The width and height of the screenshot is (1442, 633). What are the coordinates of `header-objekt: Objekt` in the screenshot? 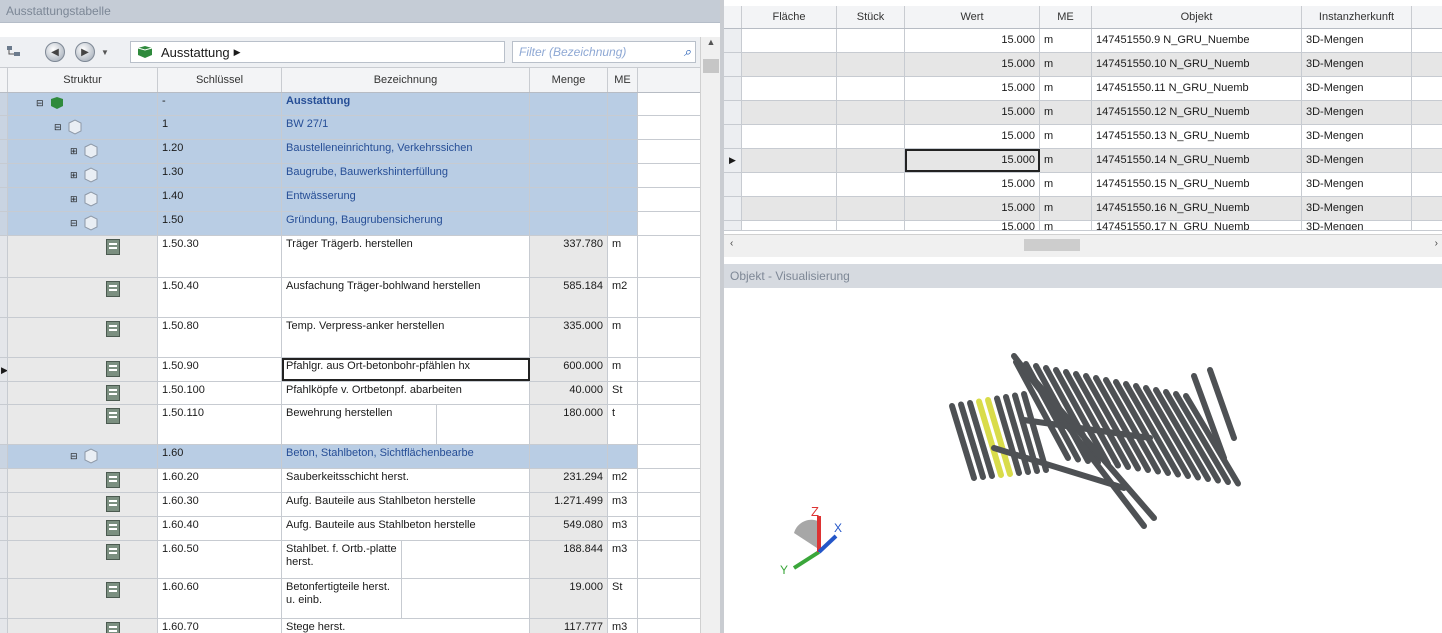 It's located at (1197, 17).